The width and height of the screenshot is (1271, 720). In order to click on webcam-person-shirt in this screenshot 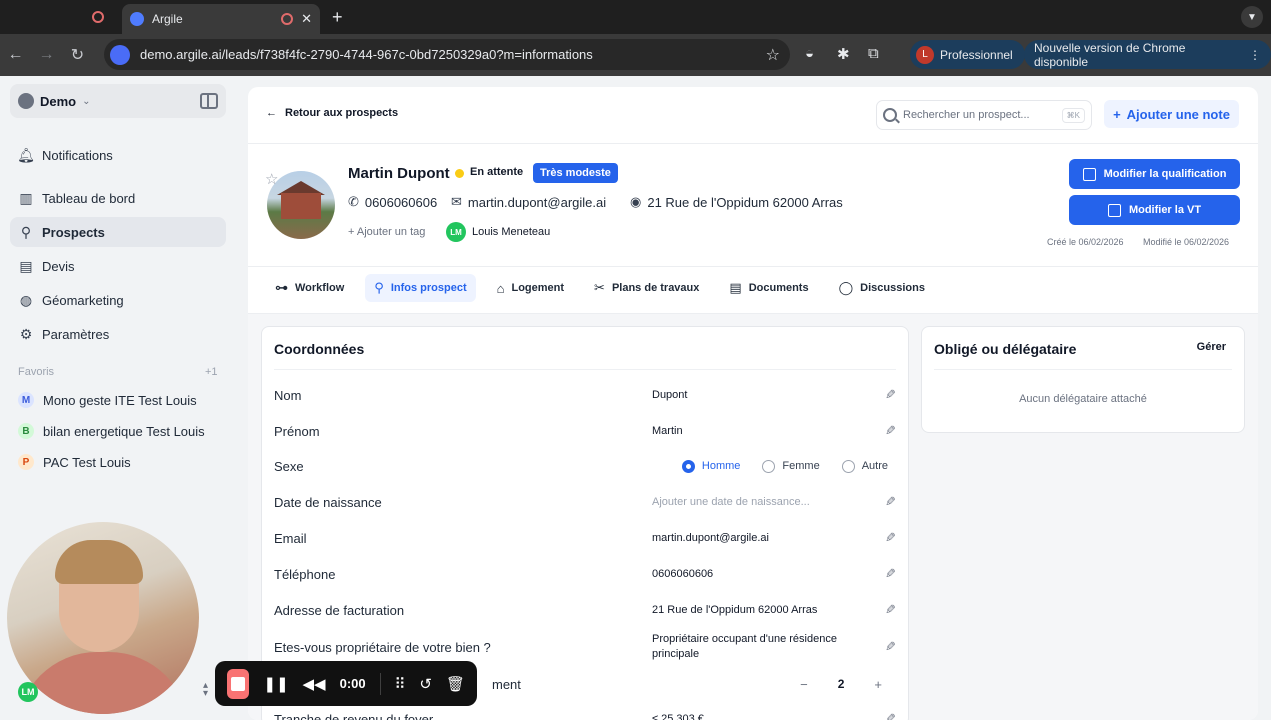, I will do `click(103, 683)`.